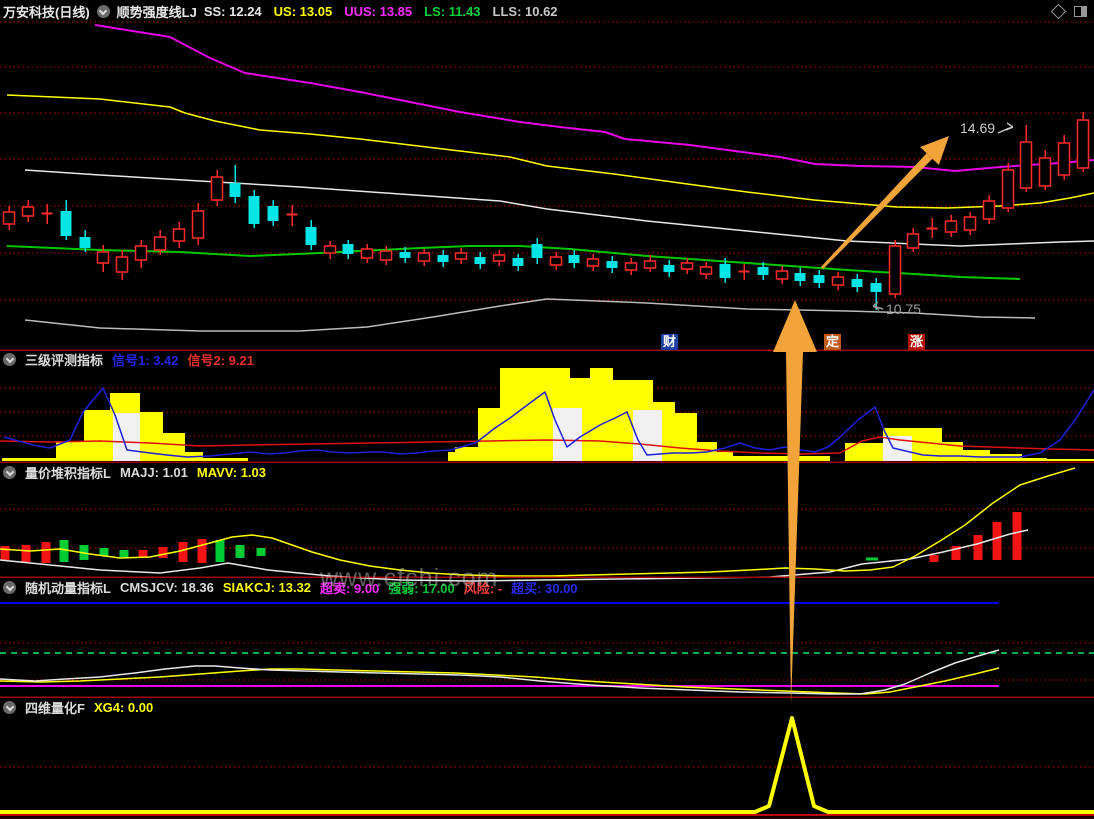  I want to click on xg4-spike-line, so click(547, 765).